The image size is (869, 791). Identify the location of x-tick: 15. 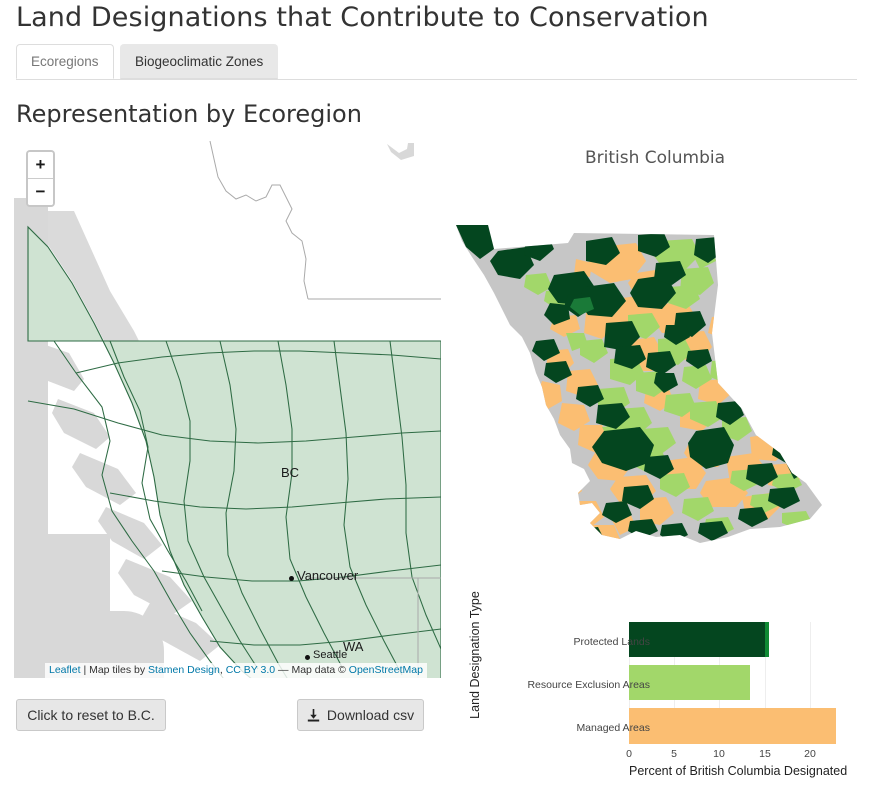
(765, 754).